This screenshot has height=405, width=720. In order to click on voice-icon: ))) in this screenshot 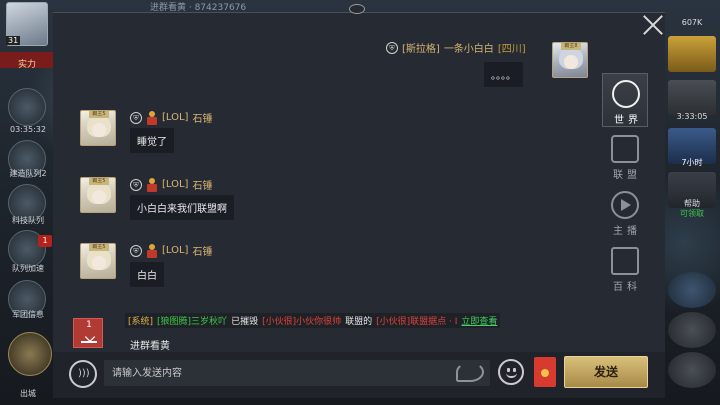, I will do `click(84, 373)`.